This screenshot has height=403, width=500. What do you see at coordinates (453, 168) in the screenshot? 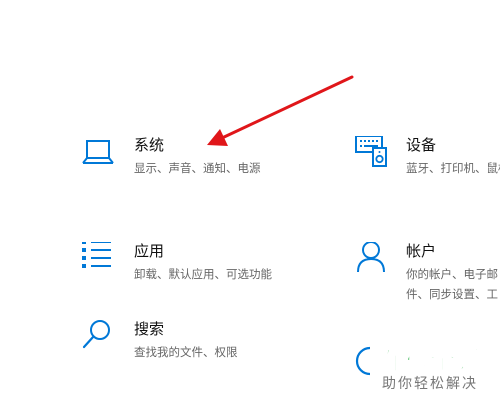
I see `tile-description: 蓝牙、打印机、鼠标` at bounding box center [453, 168].